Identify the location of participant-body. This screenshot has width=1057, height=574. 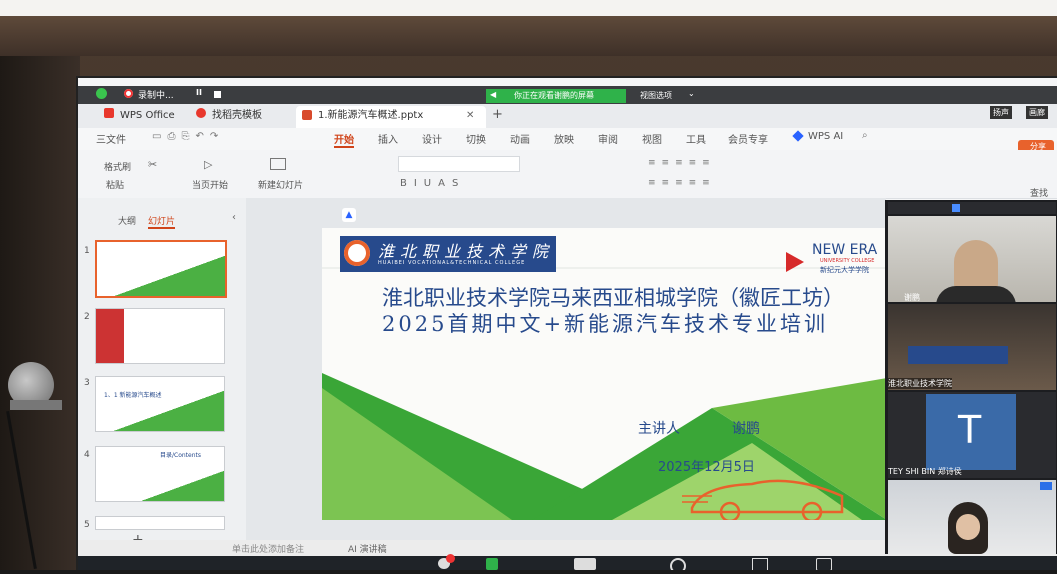
(976, 294).